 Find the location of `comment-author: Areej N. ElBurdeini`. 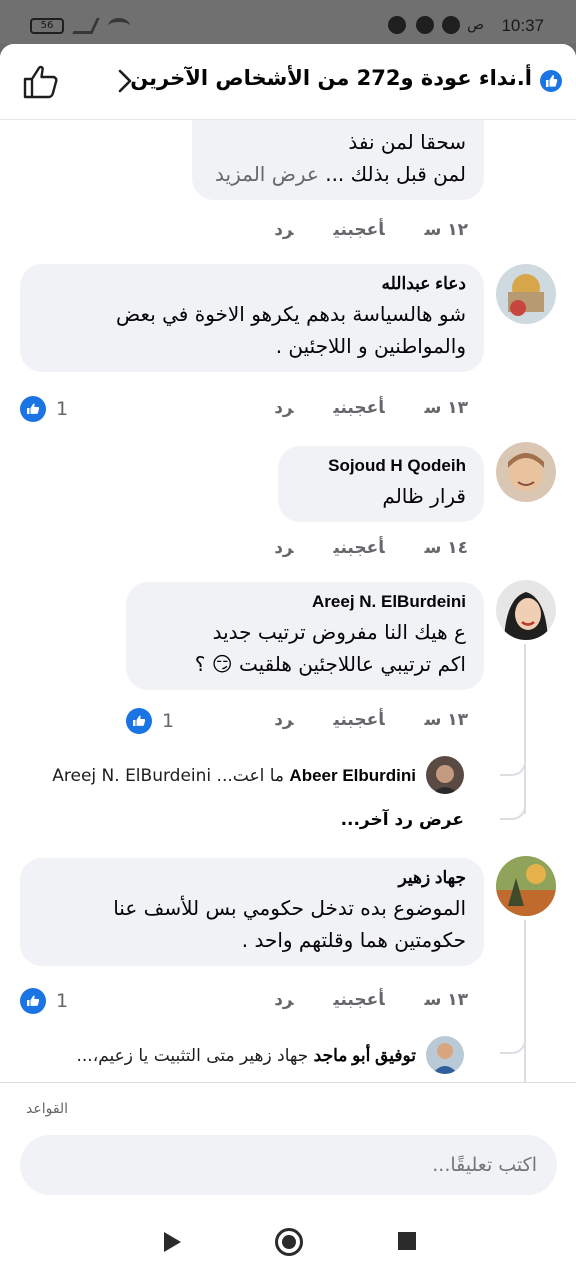

comment-author: Areej N. ElBurdeini is located at coordinates (305, 602).